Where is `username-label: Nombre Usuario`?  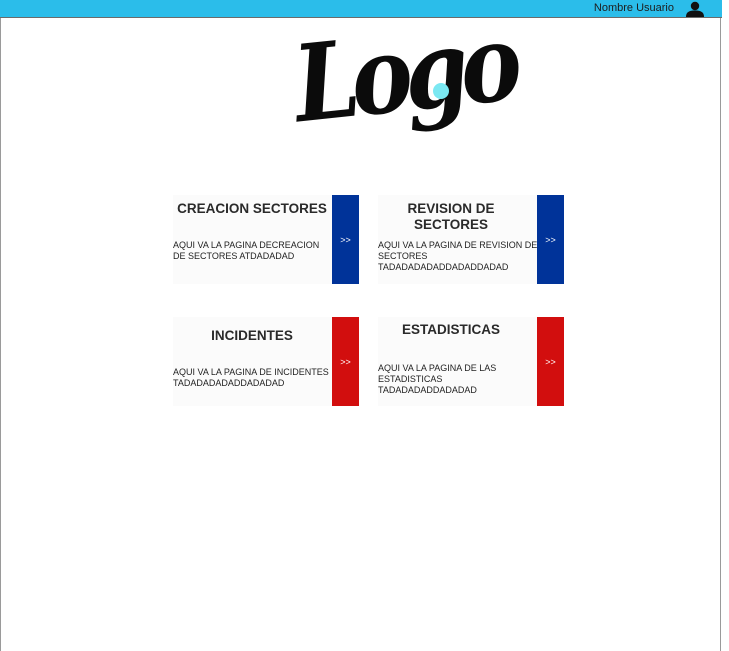
username-label: Nombre Usuario is located at coordinates (634, 8).